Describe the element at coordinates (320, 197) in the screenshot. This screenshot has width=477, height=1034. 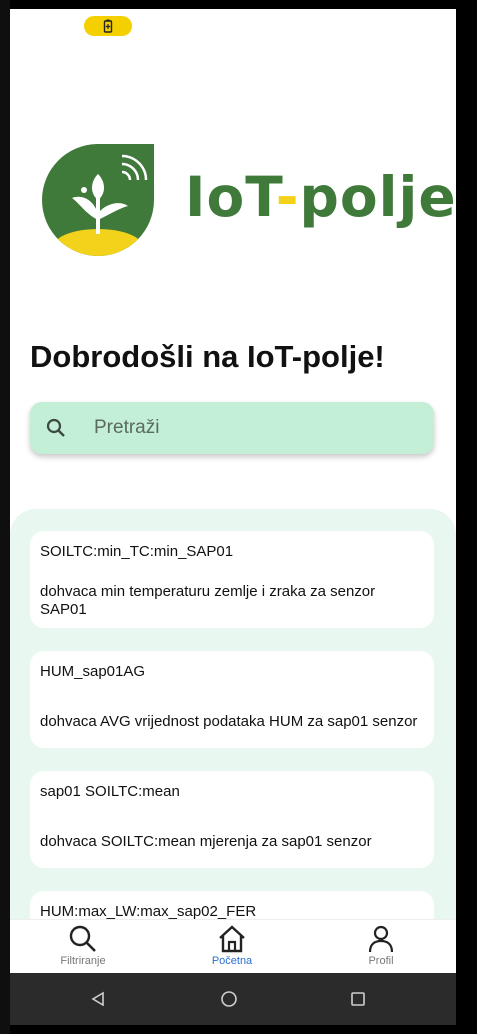
I see `logo-wordmark: IoT-polje` at that location.